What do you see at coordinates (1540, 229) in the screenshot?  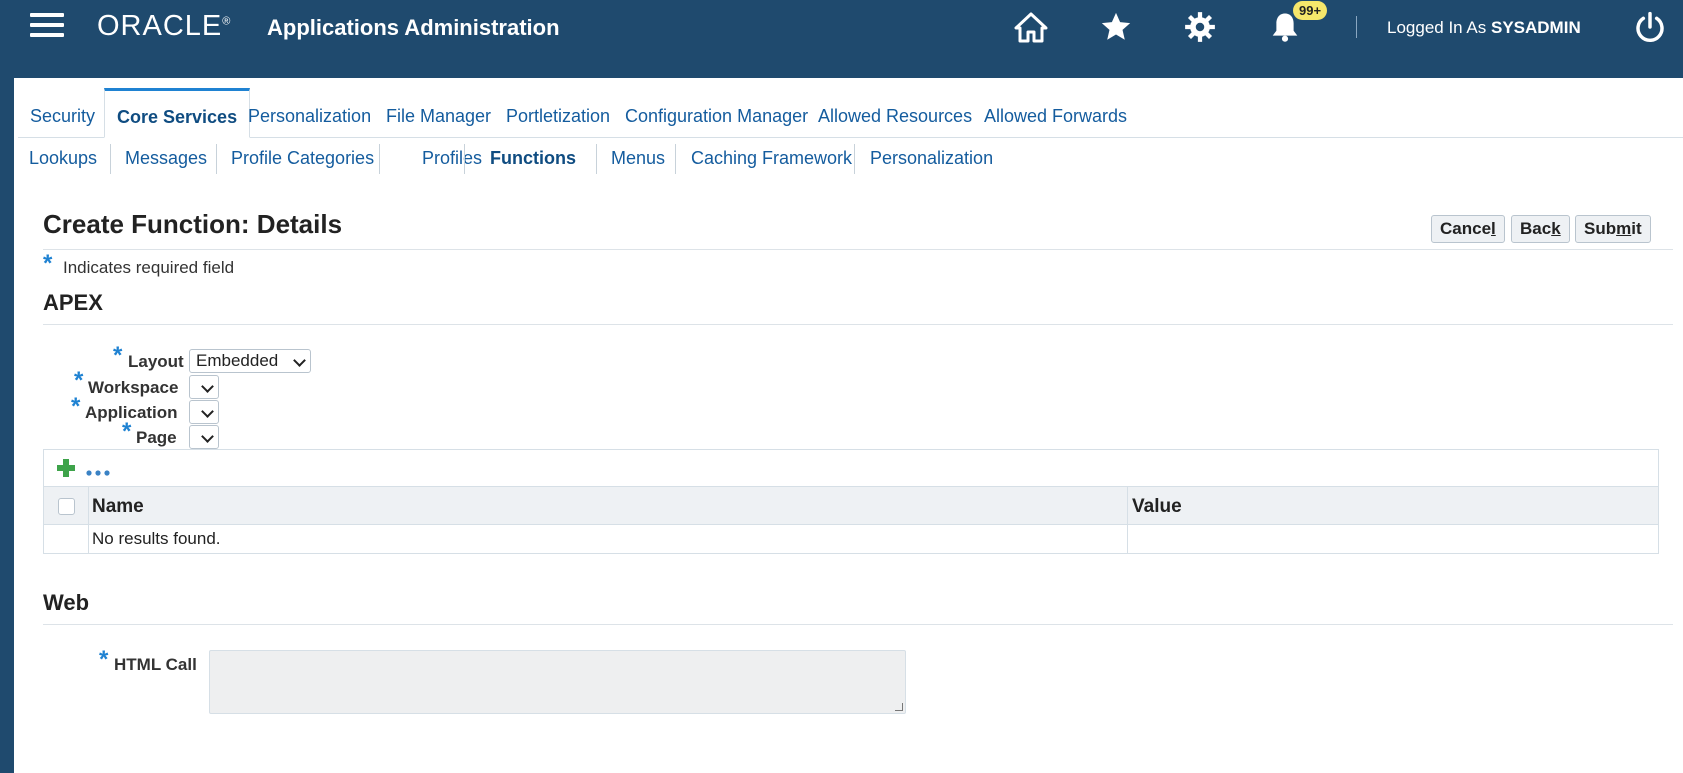 I see `back-button: Back` at bounding box center [1540, 229].